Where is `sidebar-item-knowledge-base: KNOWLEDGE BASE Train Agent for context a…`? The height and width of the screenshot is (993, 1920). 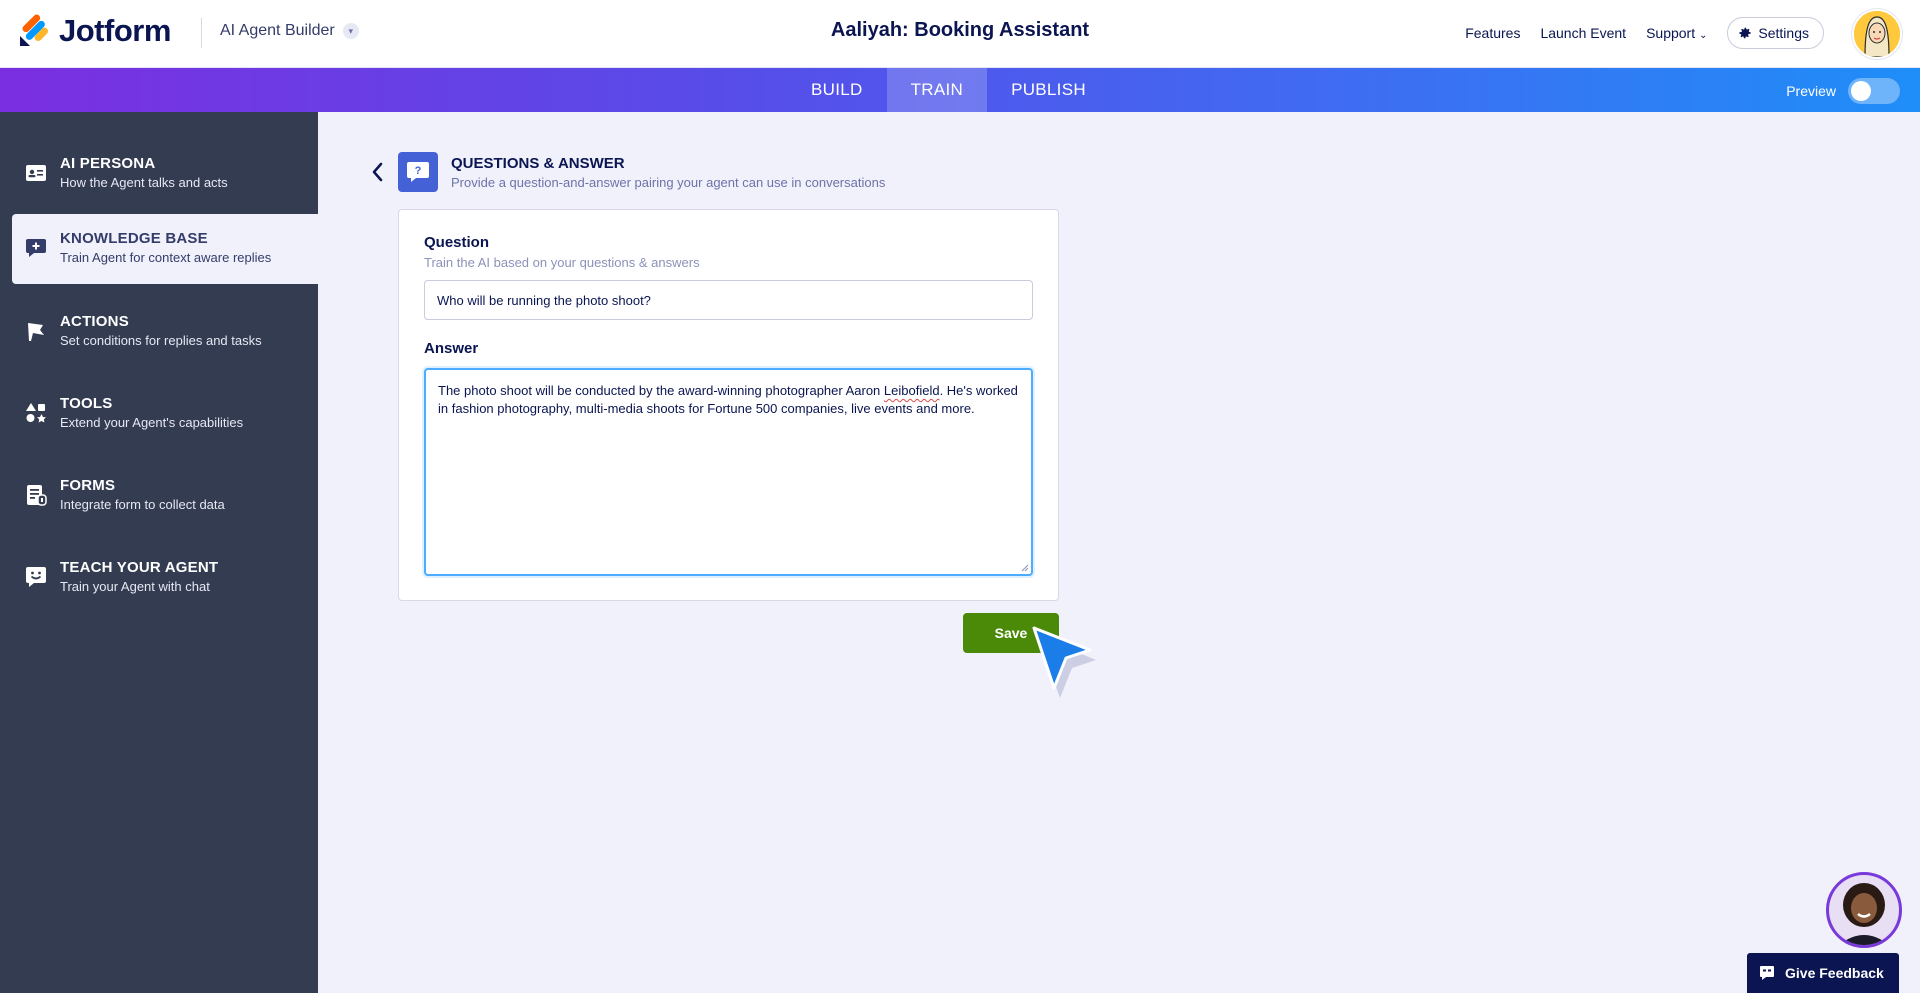 sidebar-item-knowledge-base: KNOWLEDGE BASE Train Agent for context a… is located at coordinates (165, 249).